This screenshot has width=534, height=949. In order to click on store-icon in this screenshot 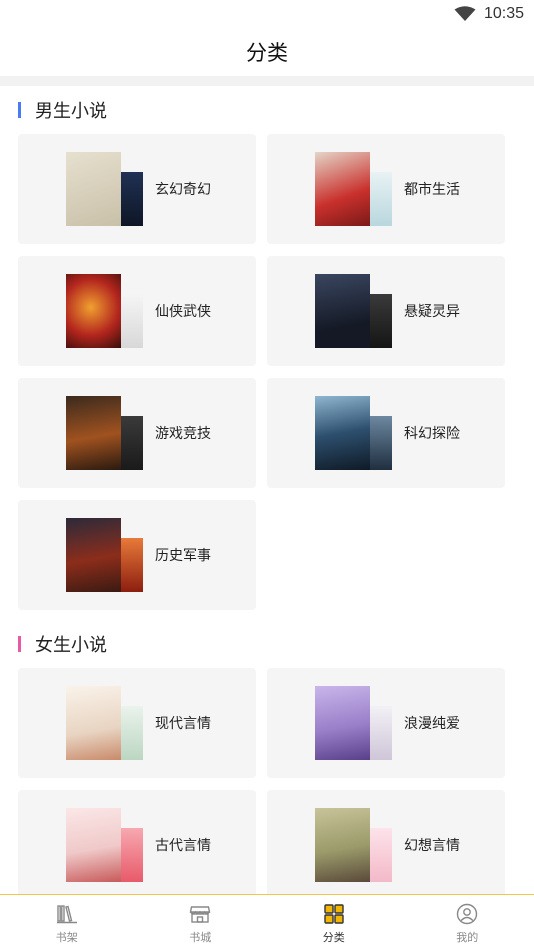, I will do `click(200, 914)`.